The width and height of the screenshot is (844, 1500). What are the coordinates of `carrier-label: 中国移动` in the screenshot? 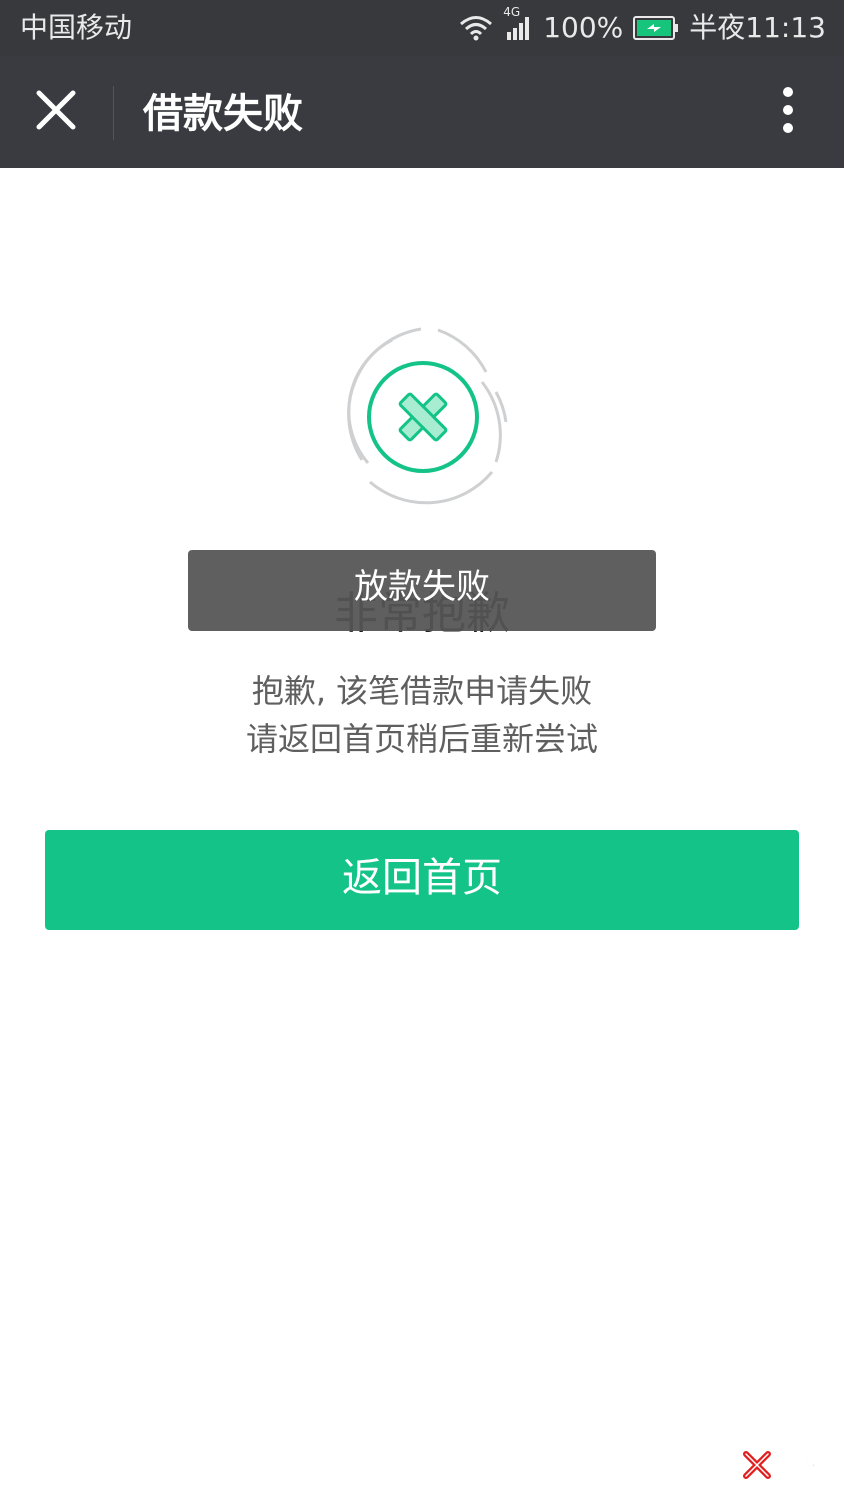 It's located at (76, 27).